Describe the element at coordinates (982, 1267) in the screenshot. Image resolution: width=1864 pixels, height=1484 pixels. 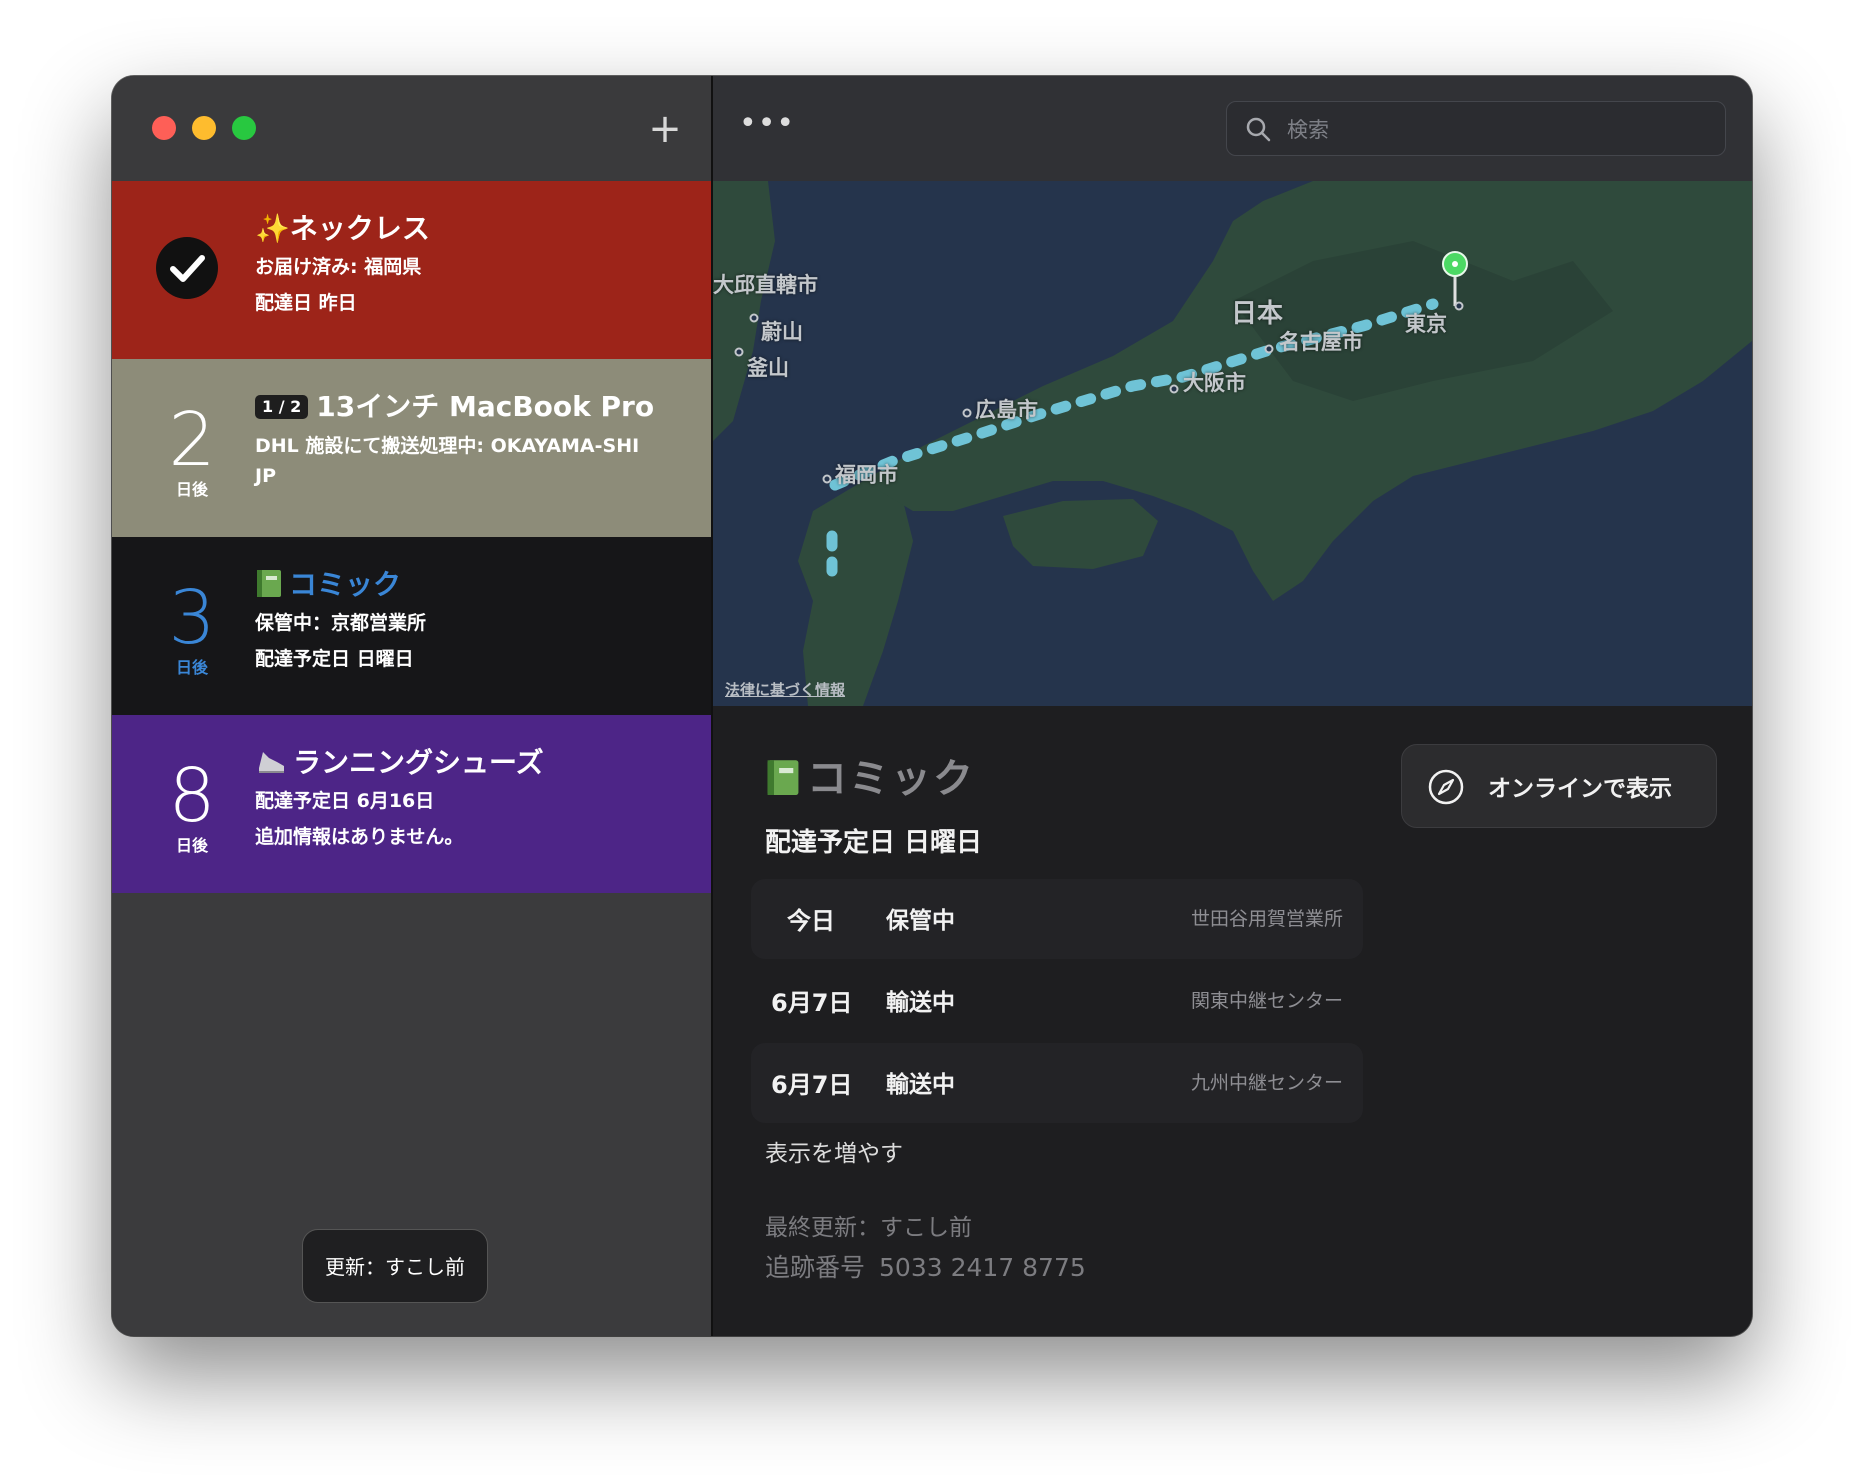
I see `tracking-number: 5033 2417 8775` at that location.